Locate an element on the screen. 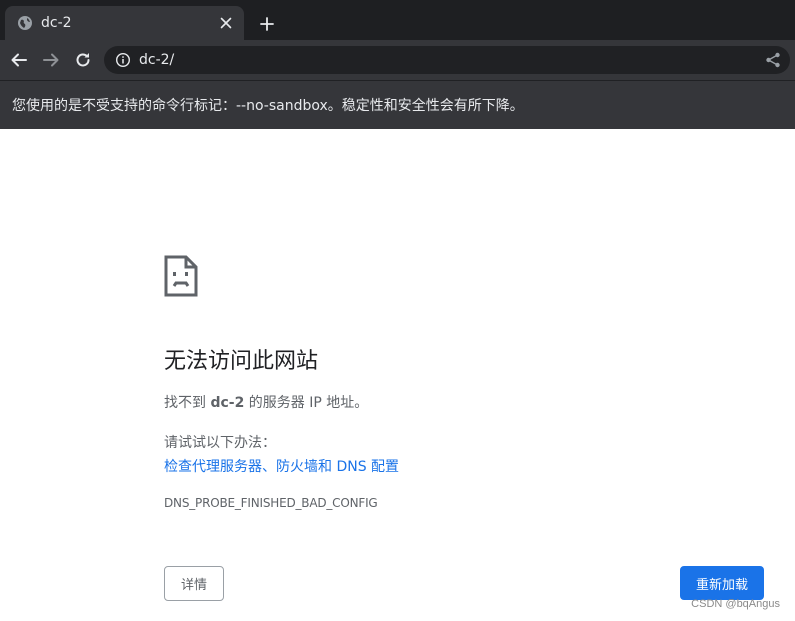 The width and height of the screenshot is (795, 621). tab-strip: dc-2 is located at coordinates (397, 20).